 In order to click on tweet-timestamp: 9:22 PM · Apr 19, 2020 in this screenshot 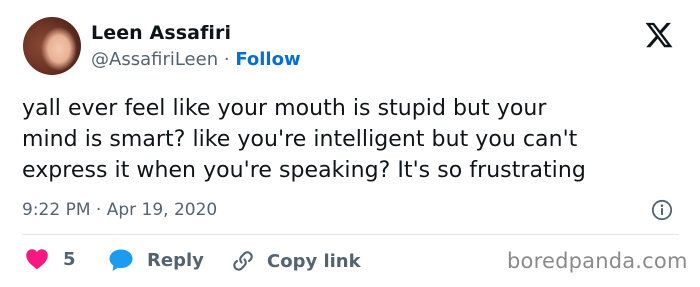, I will do `click(119, 210)`.